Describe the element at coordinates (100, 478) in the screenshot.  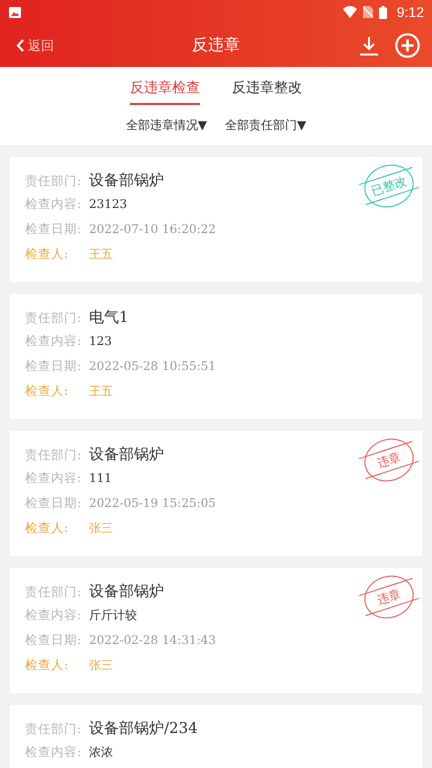
I see `field-value: 111` at that location.